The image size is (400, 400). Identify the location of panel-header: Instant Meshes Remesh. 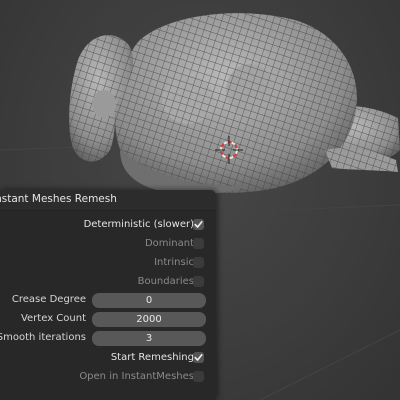
(108, 200).